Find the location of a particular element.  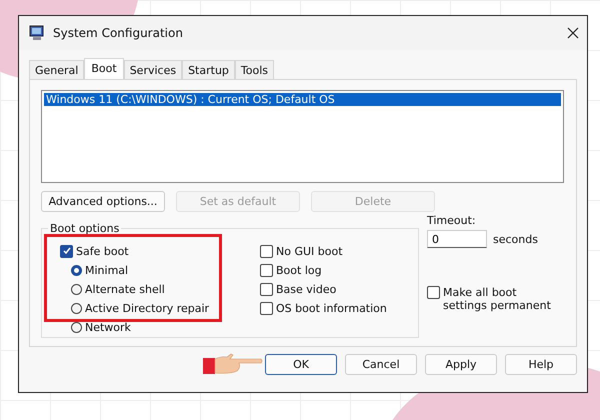

tab: Services is located at coordinates (153, 69).